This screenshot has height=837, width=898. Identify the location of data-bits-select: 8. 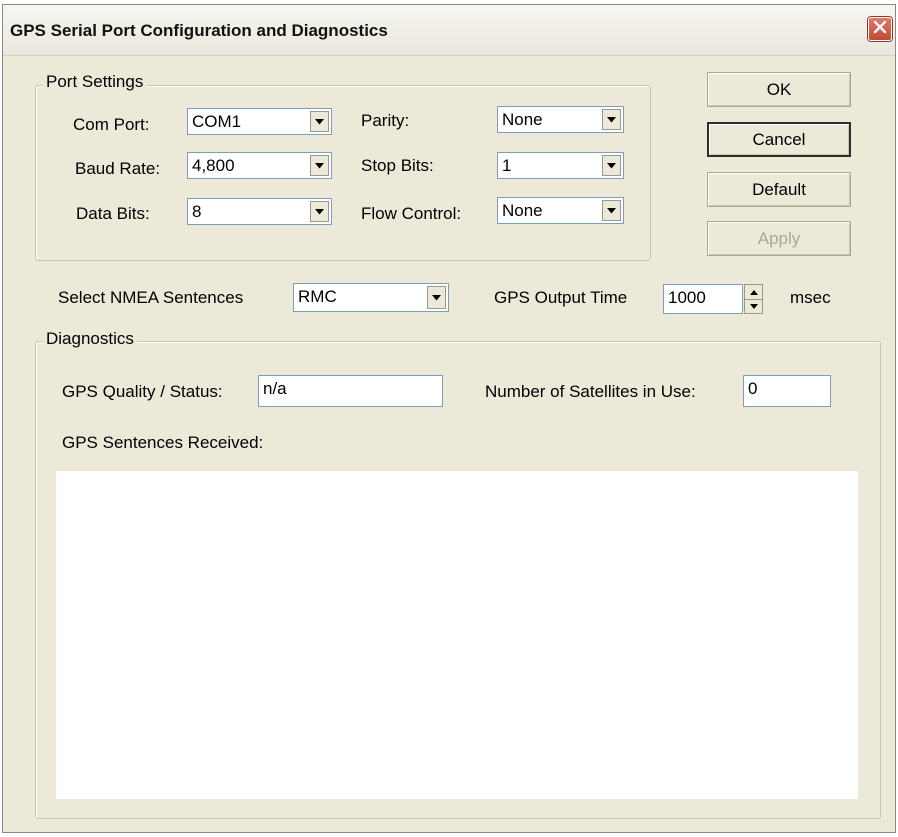
(259, 211).